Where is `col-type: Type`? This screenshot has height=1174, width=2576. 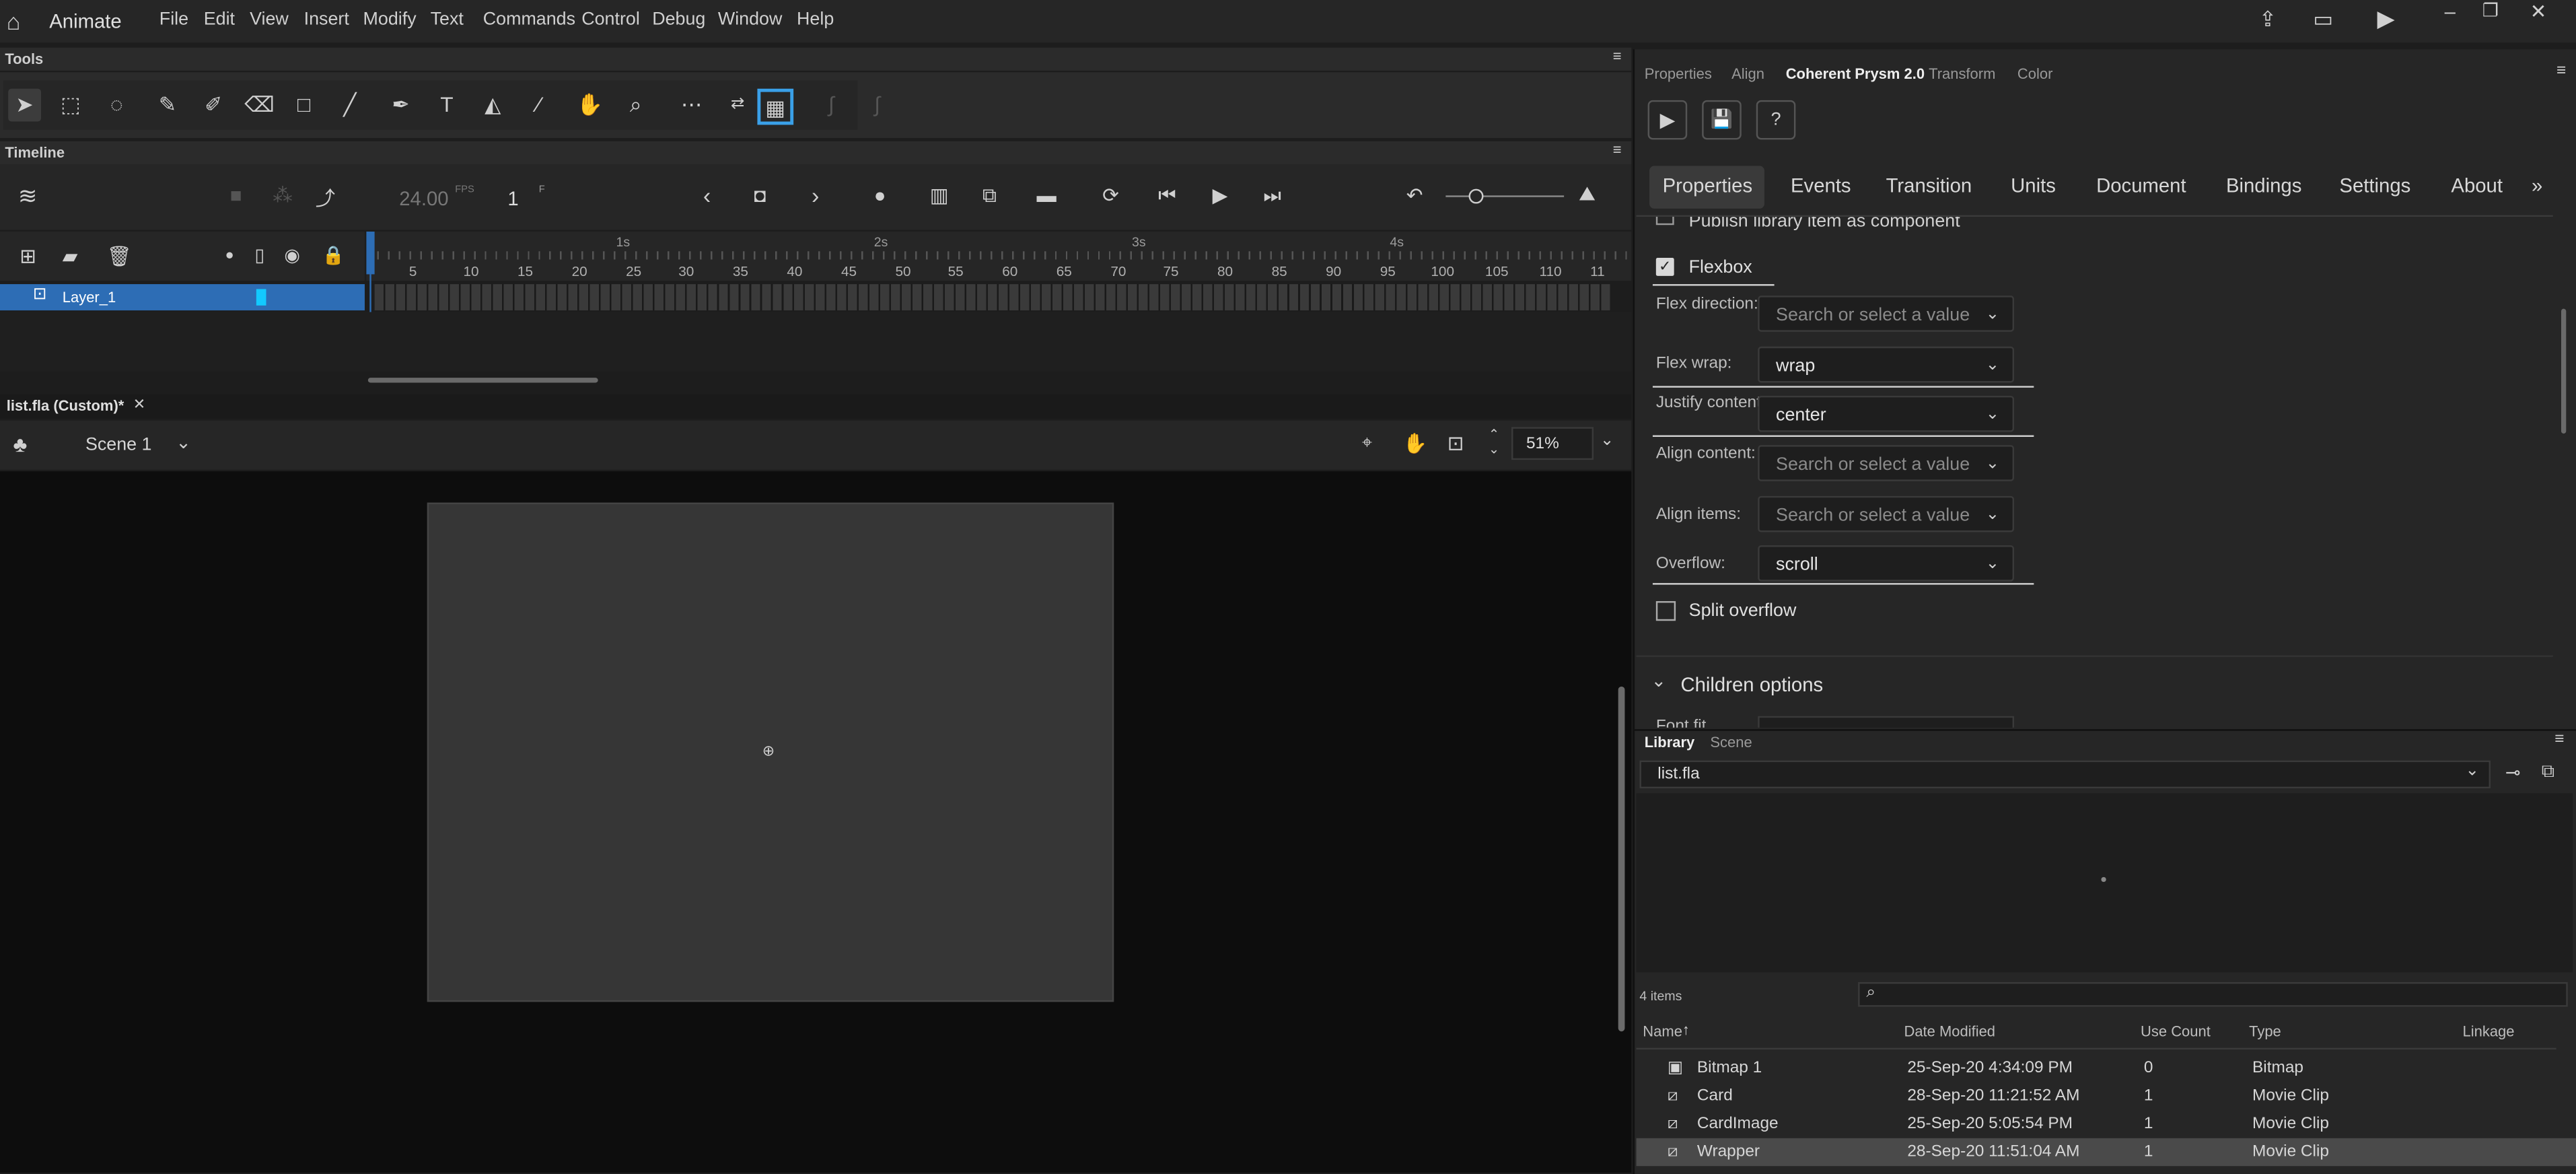
col-type: Type is located at coordinates (2265, 1031).